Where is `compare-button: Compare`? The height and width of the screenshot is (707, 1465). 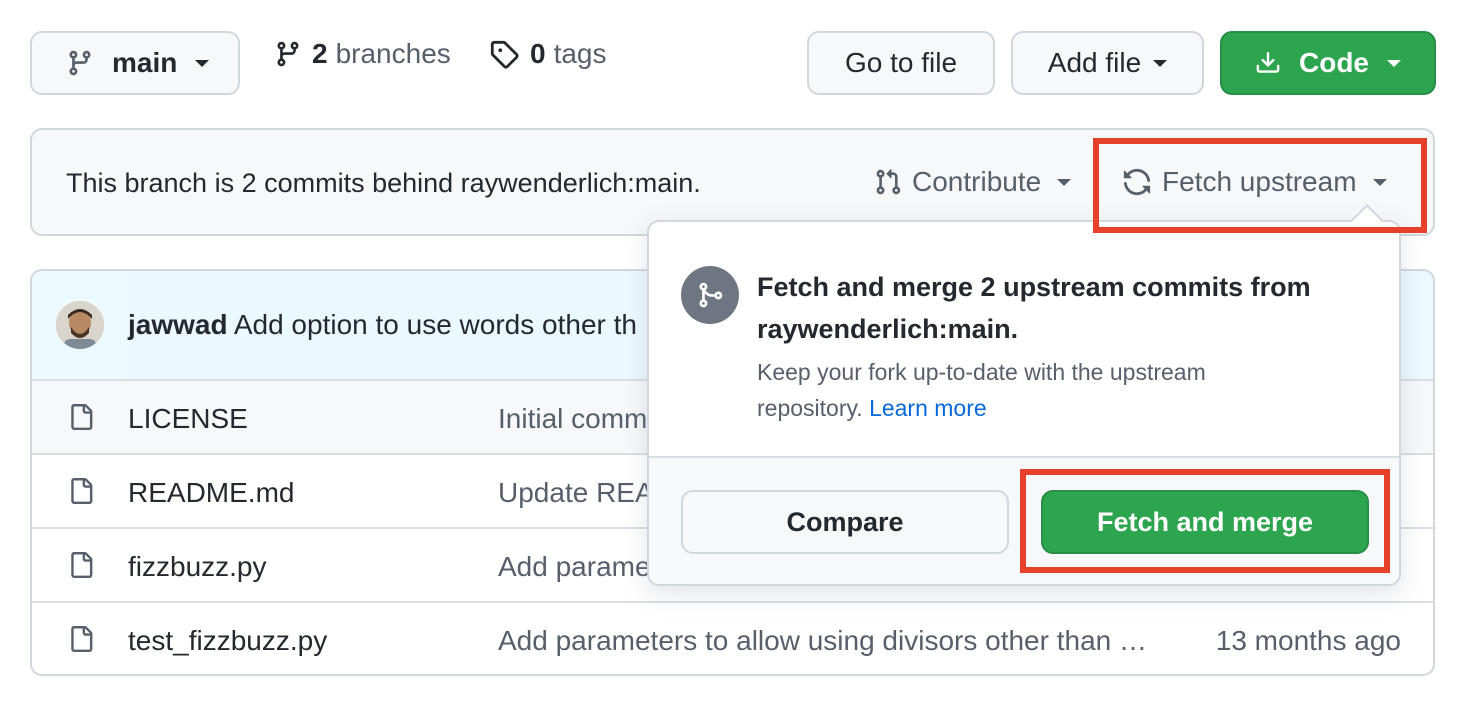
compare-button: Compare is located at coordinates (845, 522).